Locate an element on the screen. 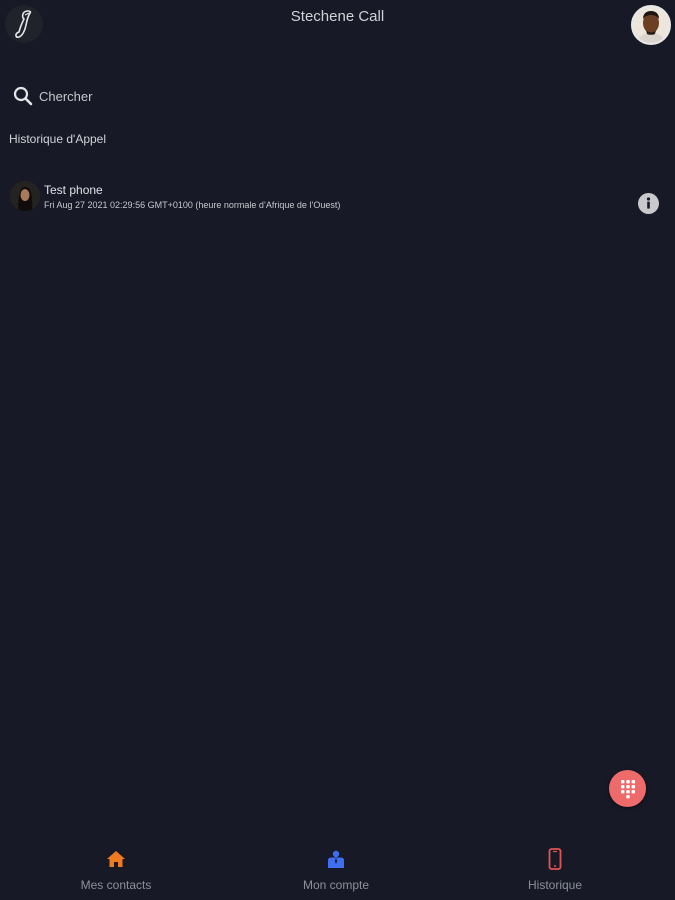 The height and width of the screenshot is (900, 675). search-input is located at coordinates (164, 96).